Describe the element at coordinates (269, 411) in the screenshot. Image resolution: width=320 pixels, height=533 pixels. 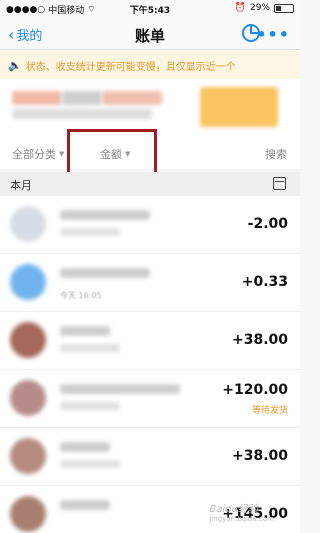
I see `status-badge: 等待发货` at that location.